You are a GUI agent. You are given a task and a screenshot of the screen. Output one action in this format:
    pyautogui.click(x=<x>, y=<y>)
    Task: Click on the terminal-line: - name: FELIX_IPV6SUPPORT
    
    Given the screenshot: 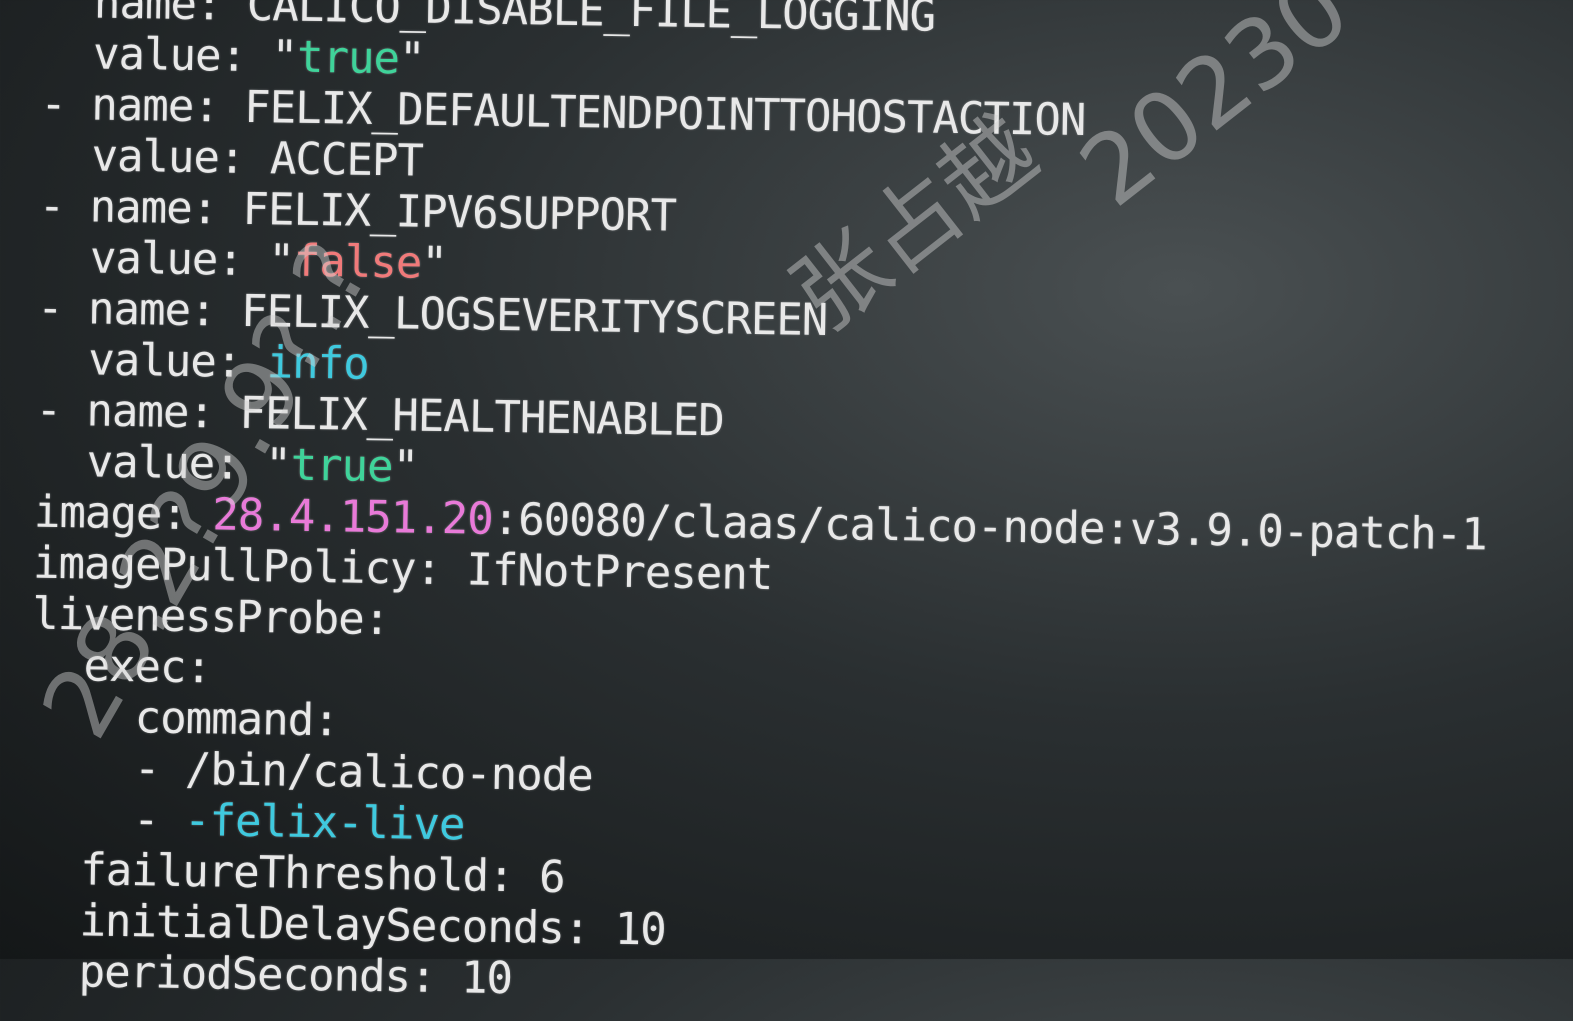 What is the action you would take?
    pyautogui.click(x=357, y=211)
    